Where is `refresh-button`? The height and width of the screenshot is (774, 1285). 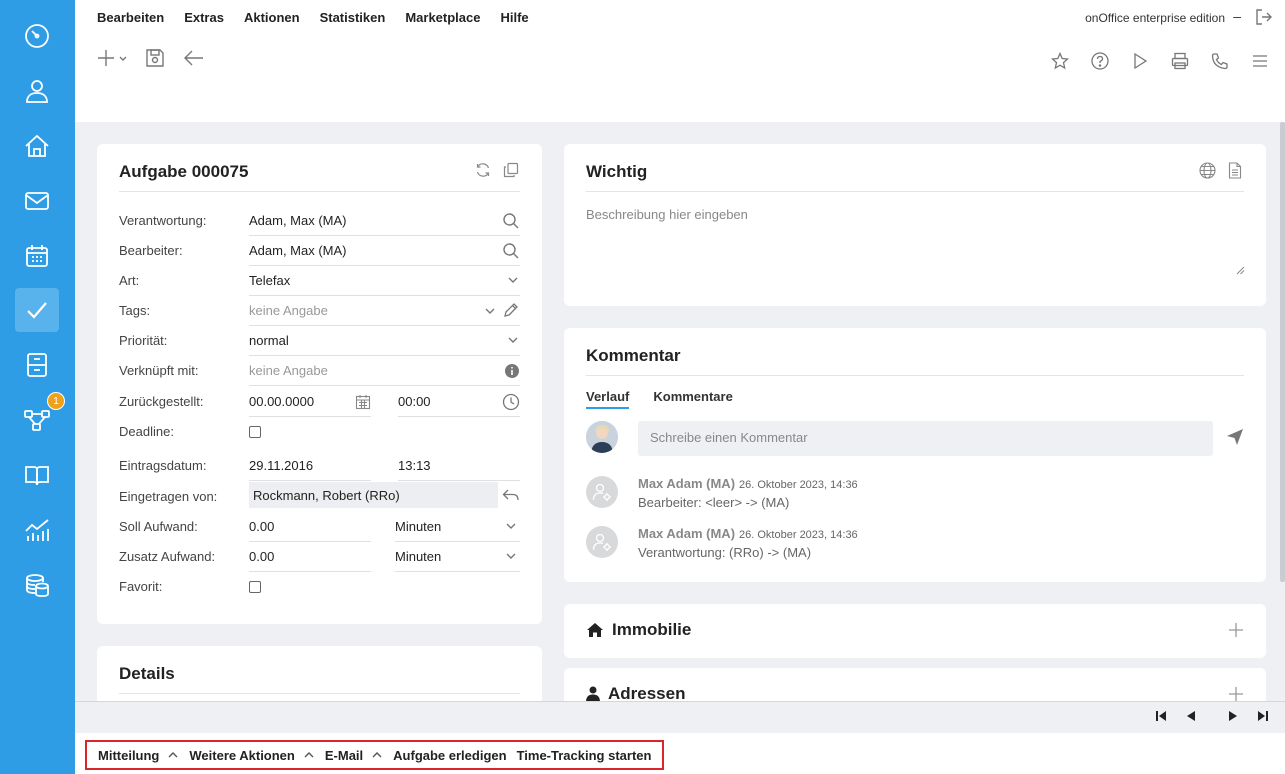
refresh-button is located at coordinates (483, 170).